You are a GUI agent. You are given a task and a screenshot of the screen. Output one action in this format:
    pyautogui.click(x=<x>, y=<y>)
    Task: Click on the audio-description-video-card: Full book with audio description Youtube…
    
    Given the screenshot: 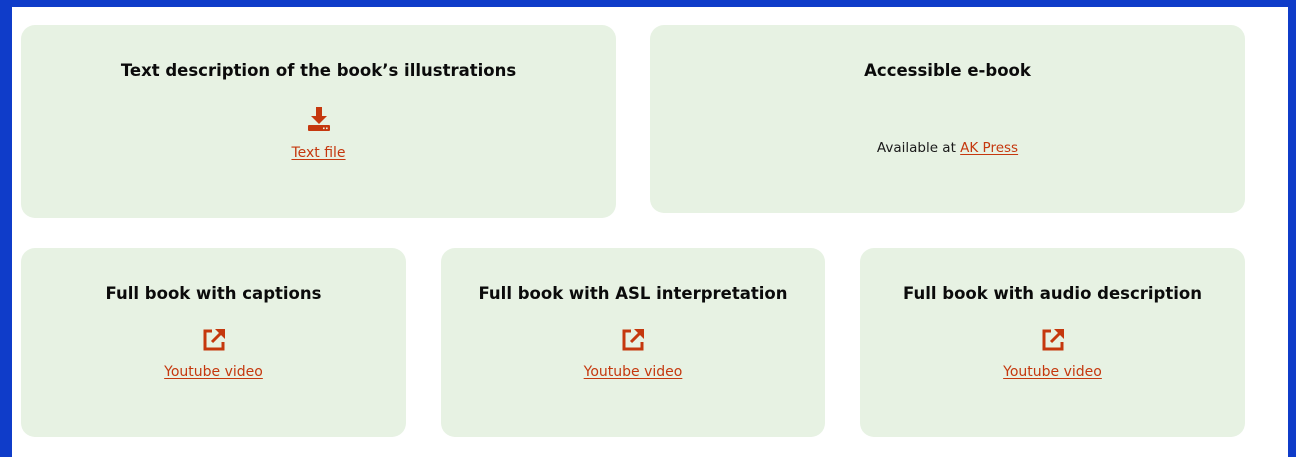 What is the action you would take?
    pyautogui.click(x=1052, y=342)
    